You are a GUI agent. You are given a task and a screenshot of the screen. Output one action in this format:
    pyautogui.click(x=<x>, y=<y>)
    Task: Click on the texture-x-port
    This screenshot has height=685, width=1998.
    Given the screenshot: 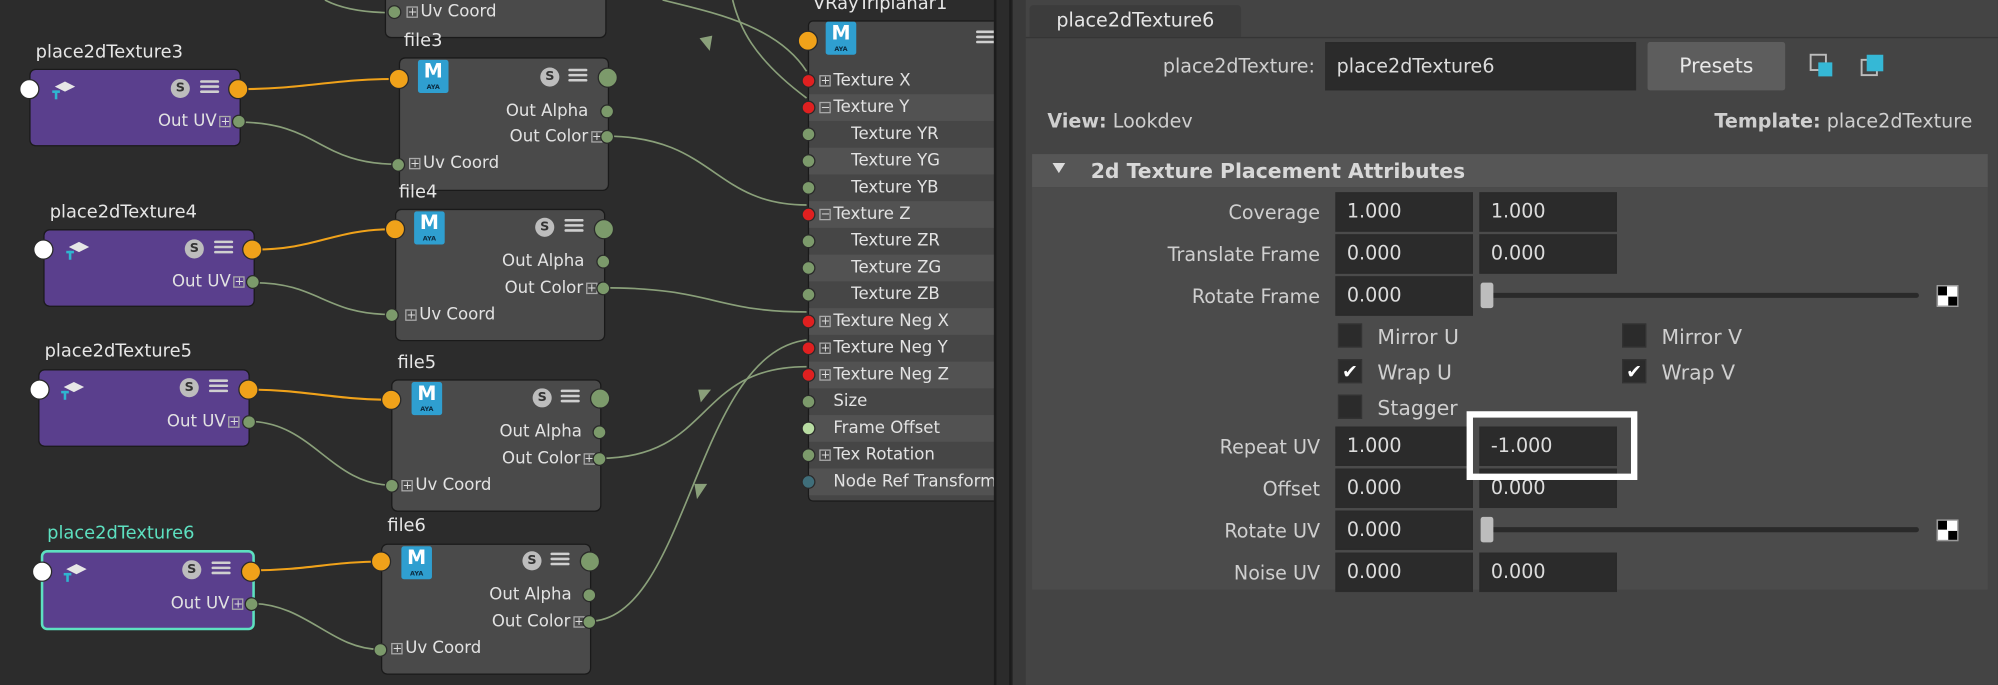 What is the action you would take?
    pyautogui.click(x=808, y=80)
    